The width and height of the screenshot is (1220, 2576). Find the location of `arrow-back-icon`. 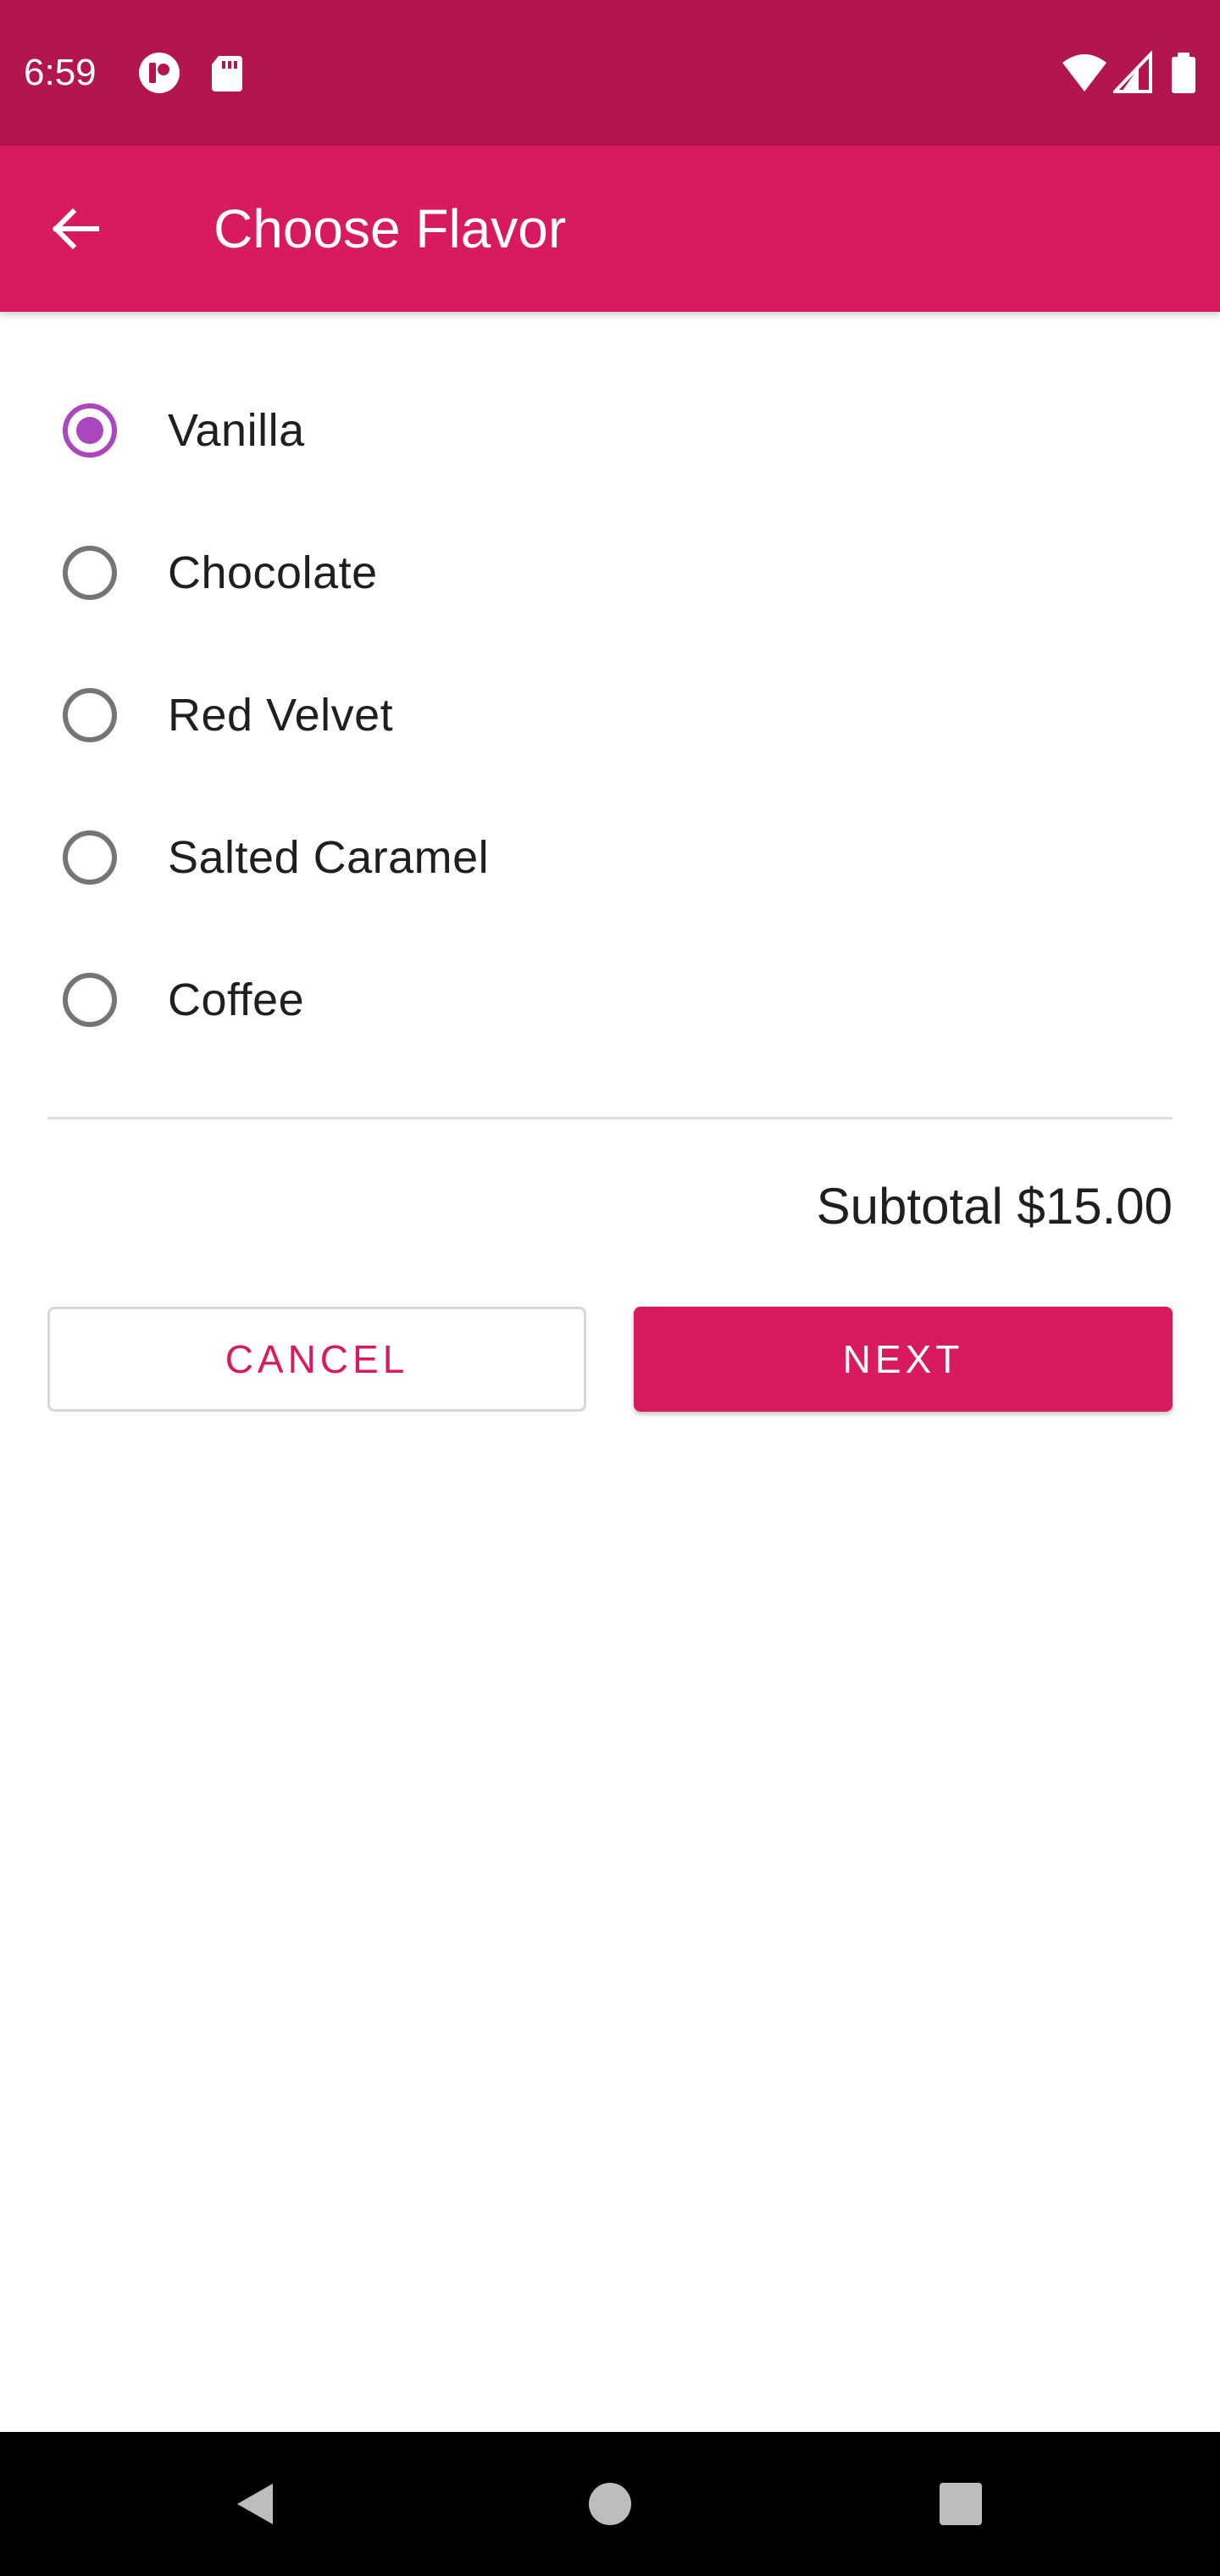

arrow-back-icon is located at coordinates (75, 229).